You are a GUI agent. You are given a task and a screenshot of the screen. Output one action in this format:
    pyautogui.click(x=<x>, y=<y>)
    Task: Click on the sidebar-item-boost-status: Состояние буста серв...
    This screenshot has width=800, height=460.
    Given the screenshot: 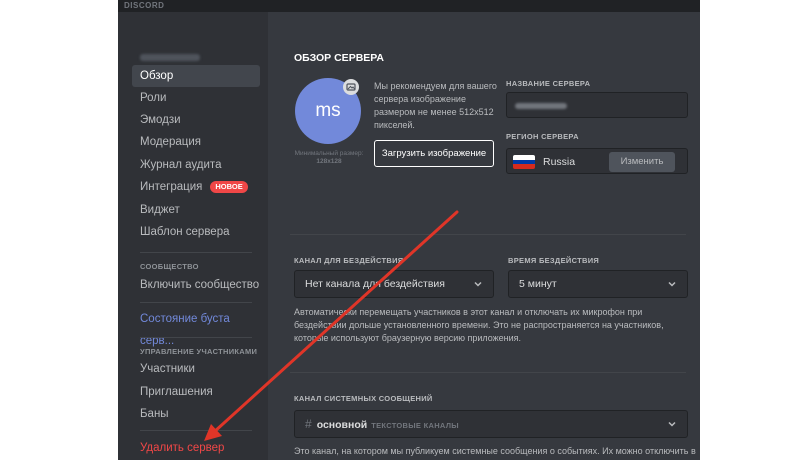 What is the action you would take?
    pyautogui.click(x=196, y=327)
    